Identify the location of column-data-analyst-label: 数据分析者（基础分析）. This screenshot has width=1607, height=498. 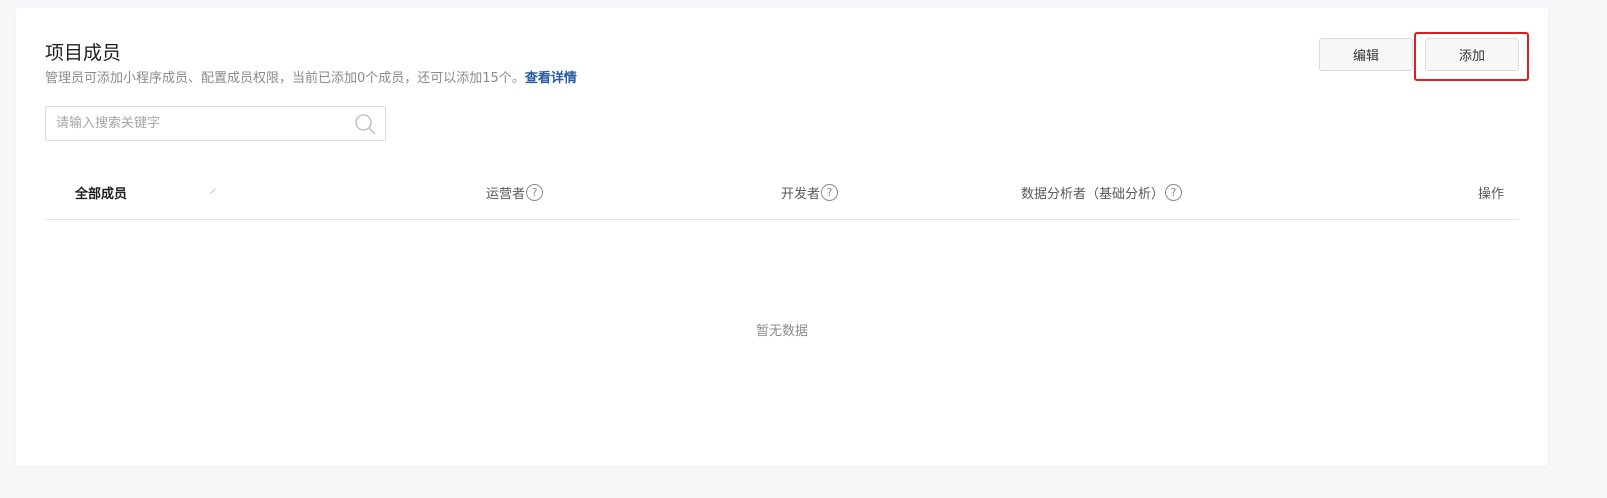
(1093, 194).